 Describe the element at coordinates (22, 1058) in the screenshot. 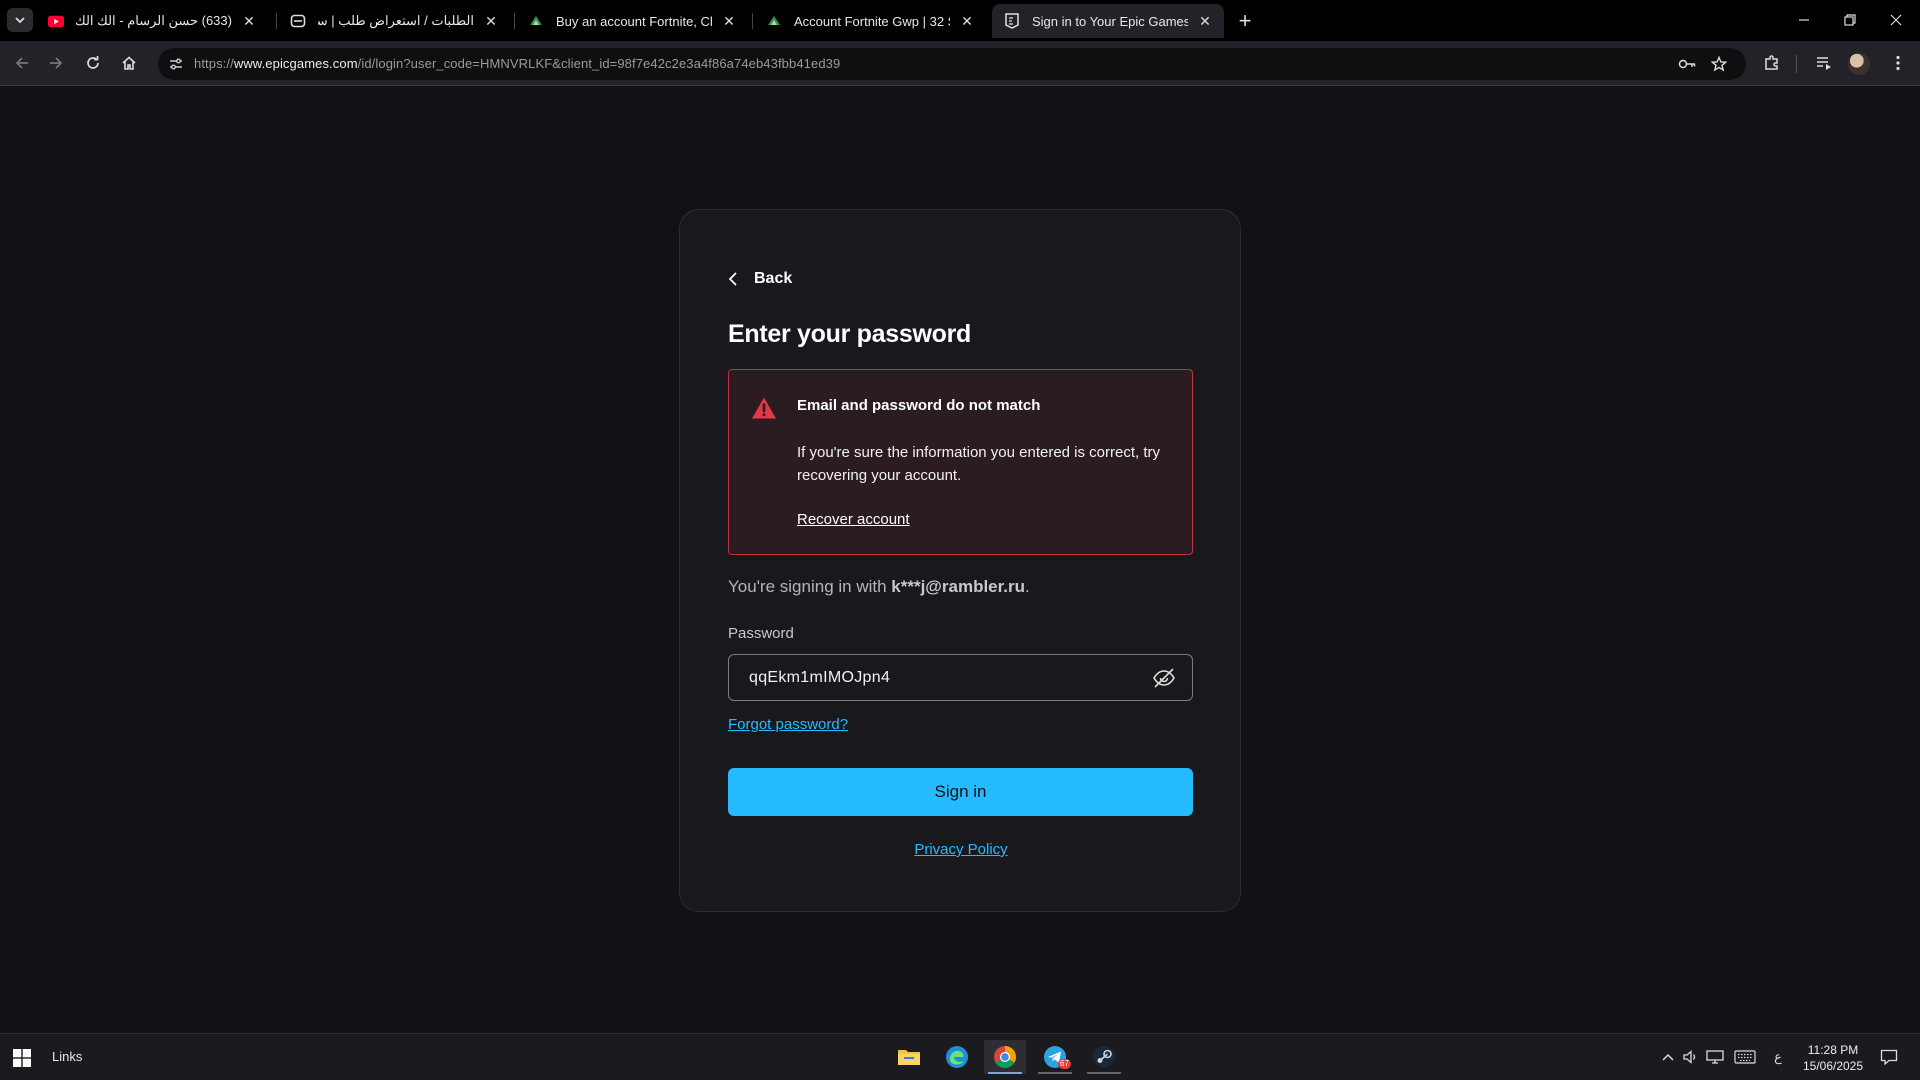

I see `windows-start-icon` at that location.